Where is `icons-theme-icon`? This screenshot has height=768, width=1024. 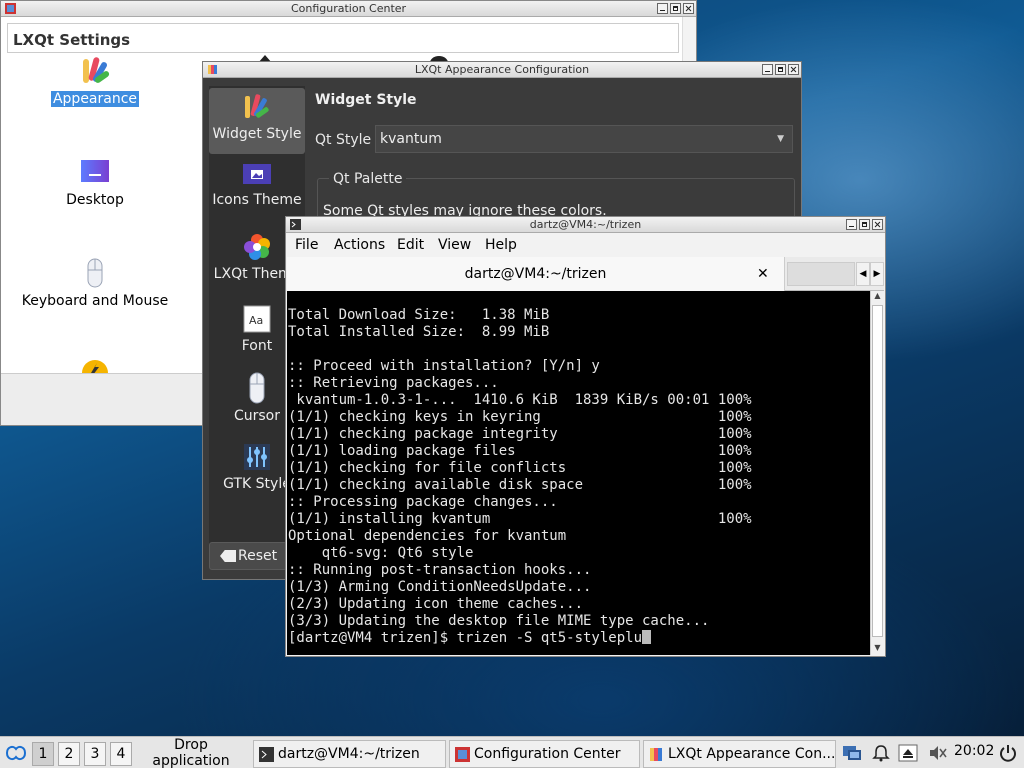
icons-theme-icon is located at coordinates (257, 174).